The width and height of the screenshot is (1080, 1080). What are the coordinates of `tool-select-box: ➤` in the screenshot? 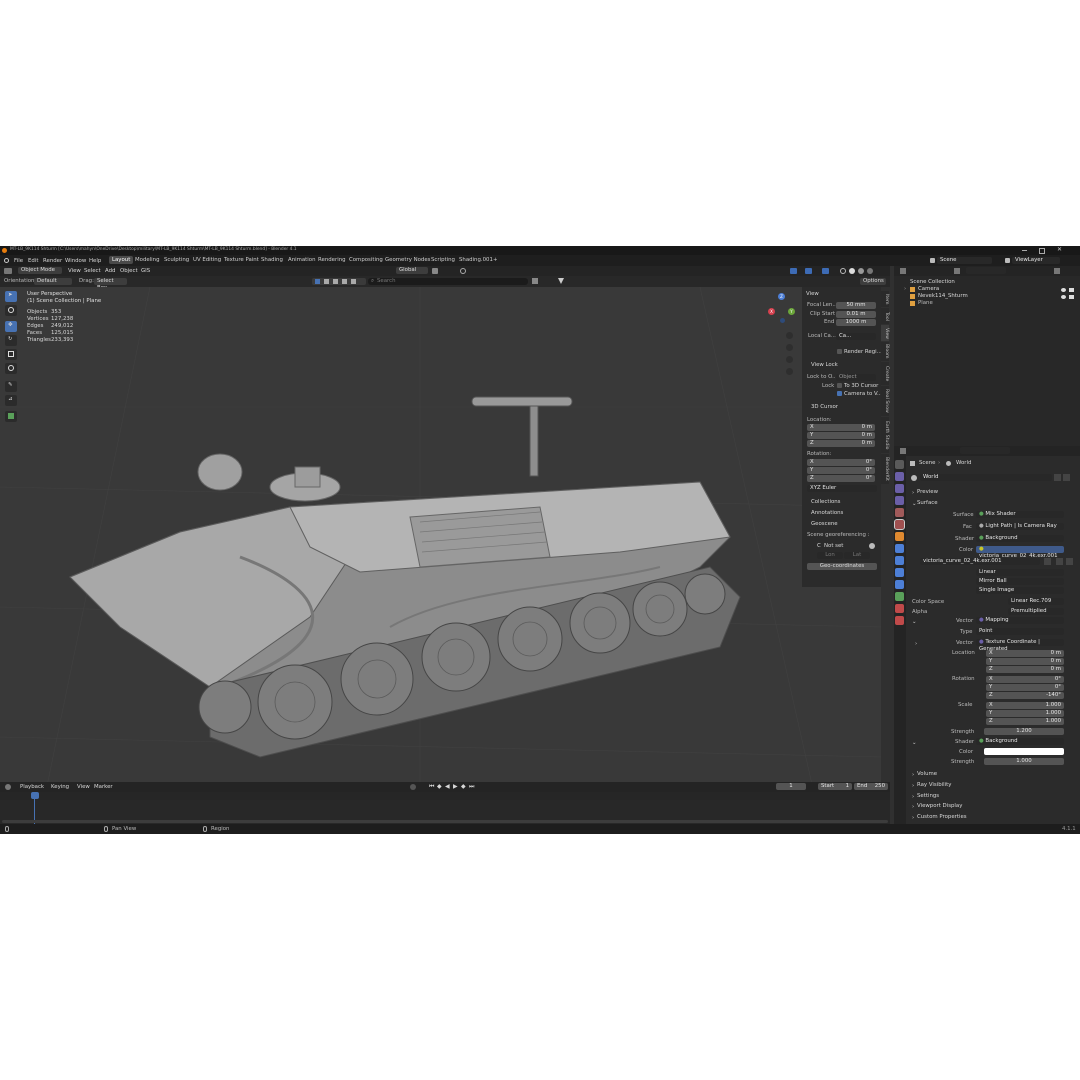 It's located at (11, 296).